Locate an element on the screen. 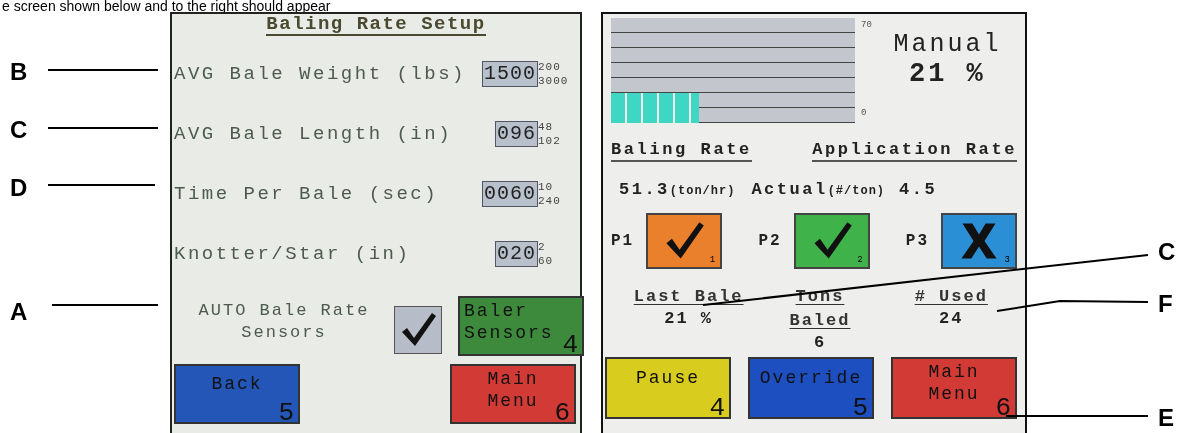  stat-value: 21 % is located at coordinates (689, 319).